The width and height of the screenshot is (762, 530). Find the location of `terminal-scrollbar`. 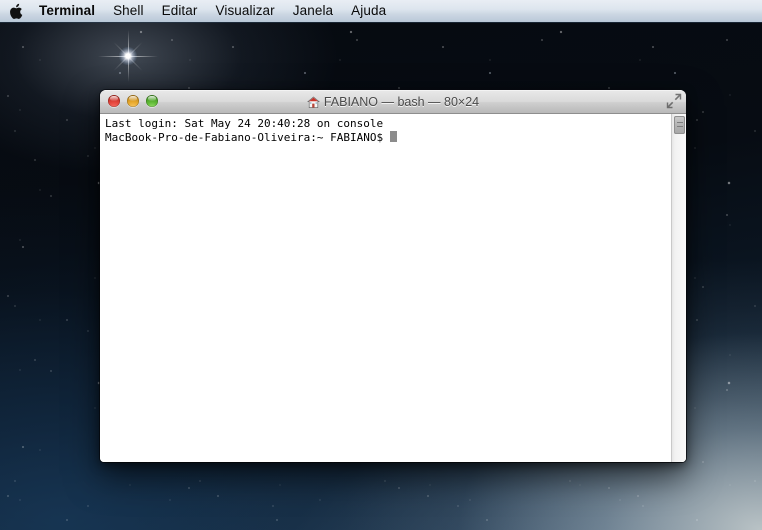

terminal-scrollbar is located at coordinates (678, 288).